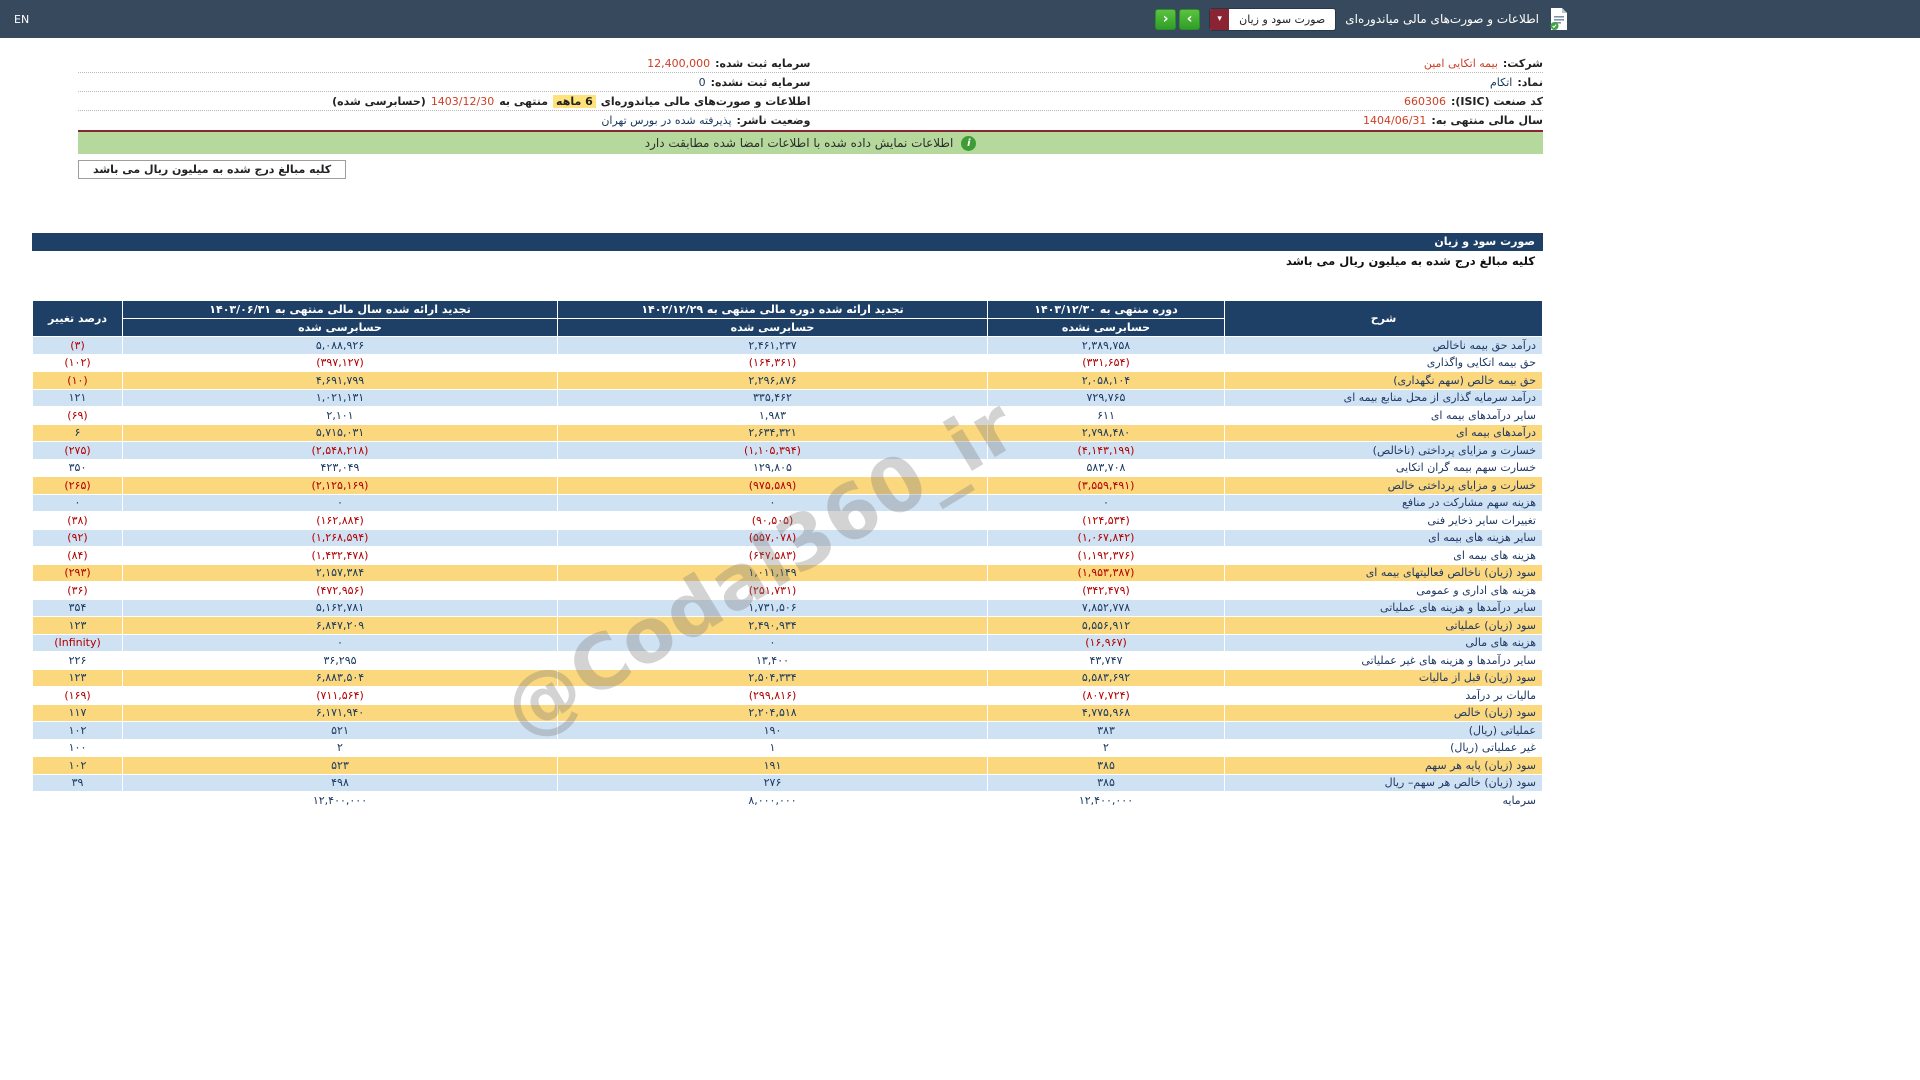 The width and height of the screenshot is (1920, 1080). Describe the element at coordinates (340, 327) in the screenshot. I see `subheader-audited-year: حسابرسی شده` at that location.